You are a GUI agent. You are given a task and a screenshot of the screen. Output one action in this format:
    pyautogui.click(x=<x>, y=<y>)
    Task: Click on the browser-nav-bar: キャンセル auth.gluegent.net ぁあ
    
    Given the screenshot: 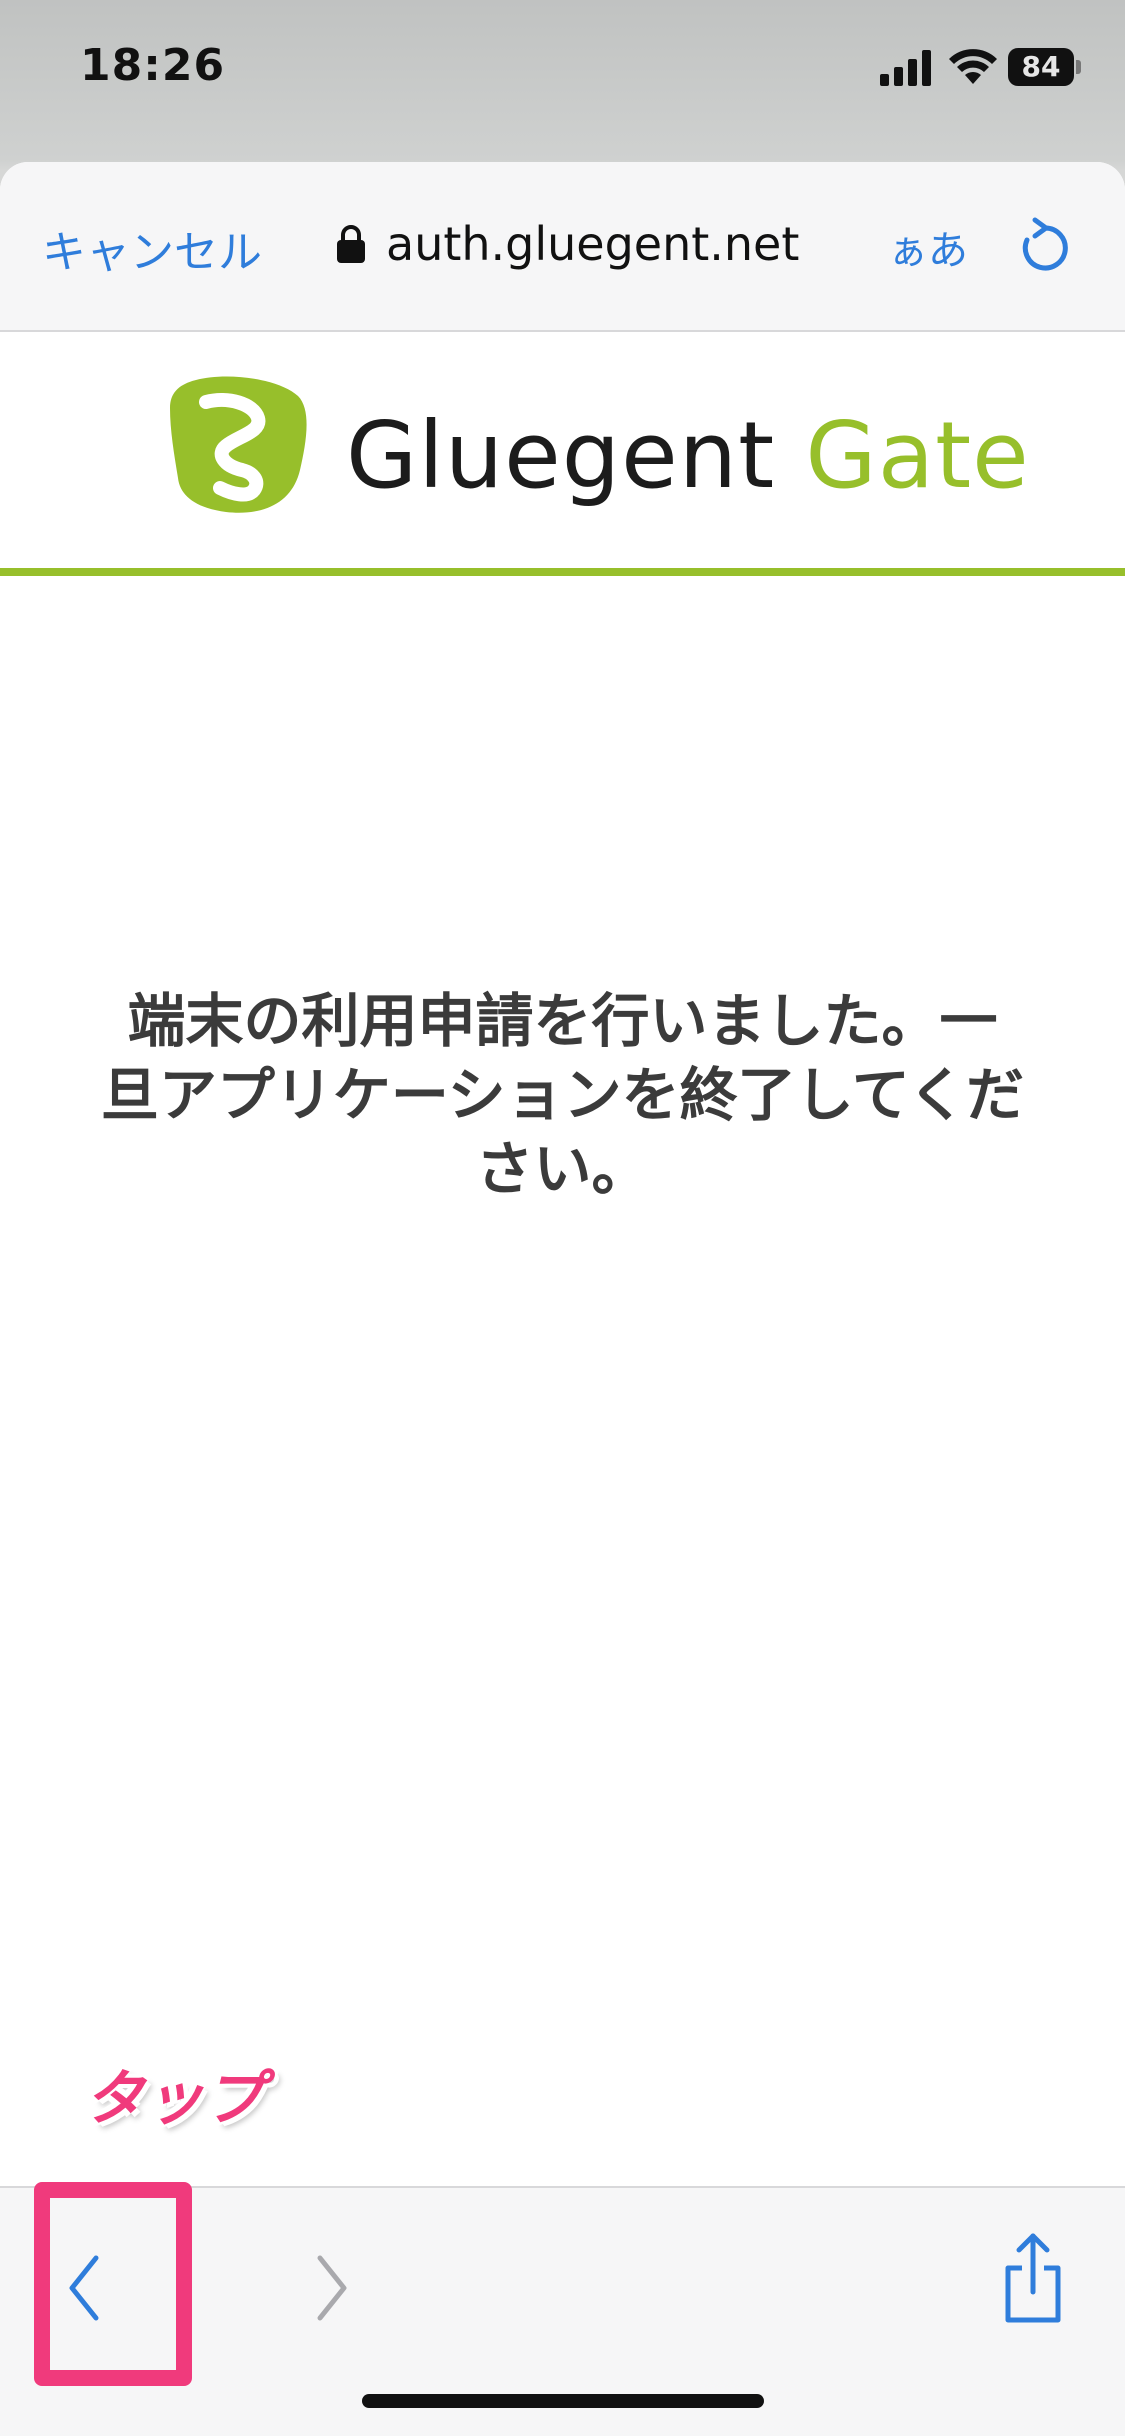 What is the action you would take?
    pyautogui.click(x=562, y=247)
    